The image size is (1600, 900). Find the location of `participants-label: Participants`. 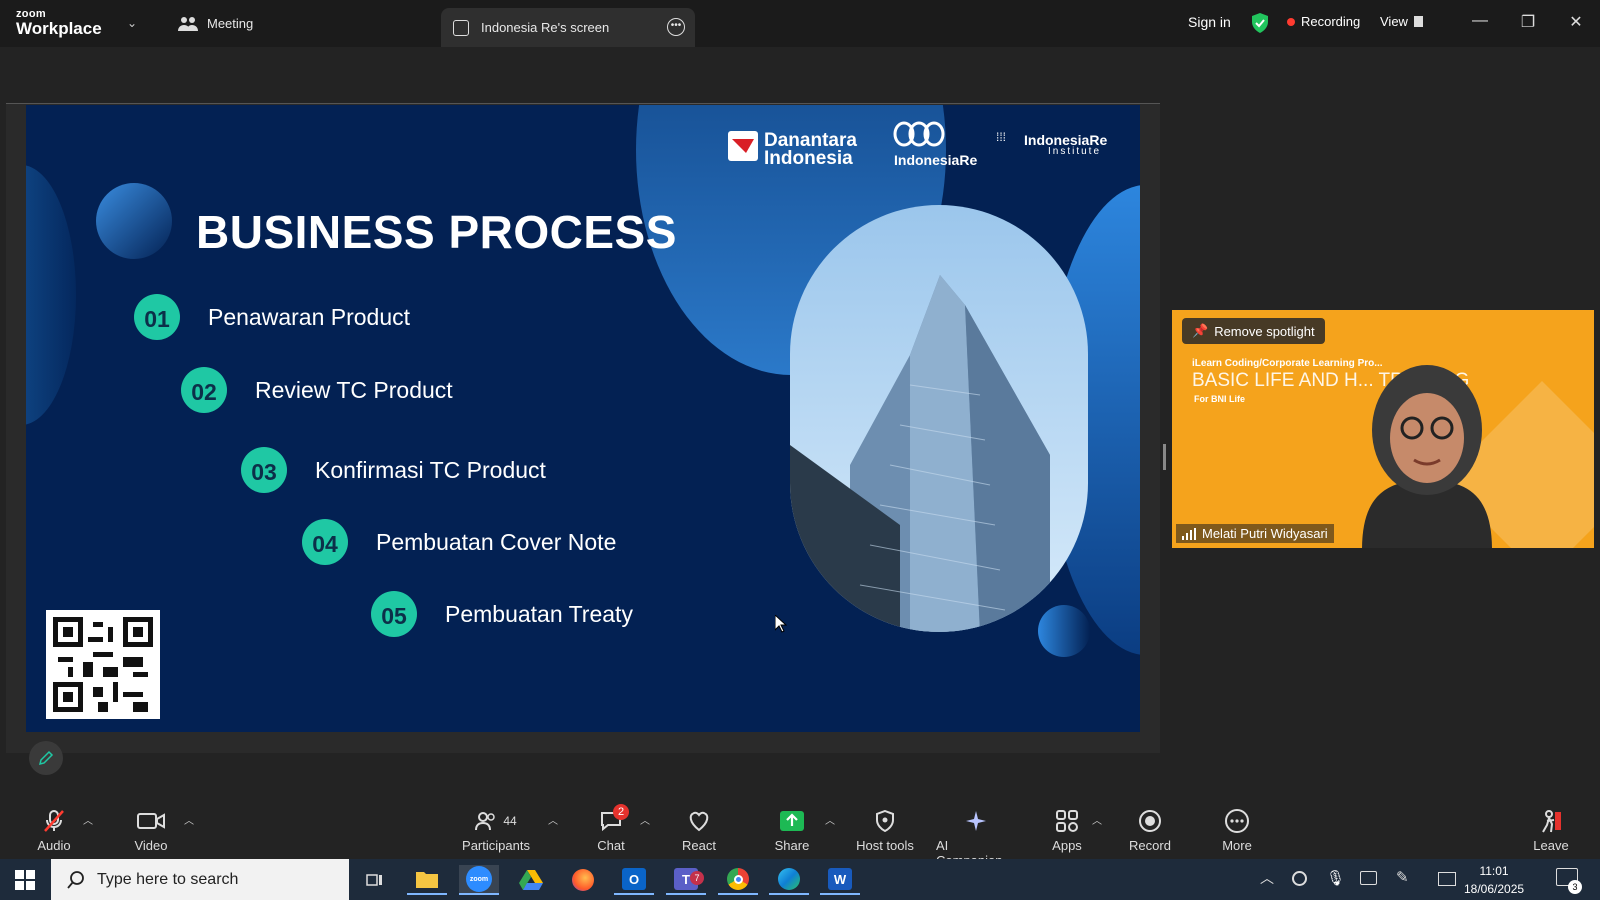

participants-label: Participants is located at coordinates (496, 845).